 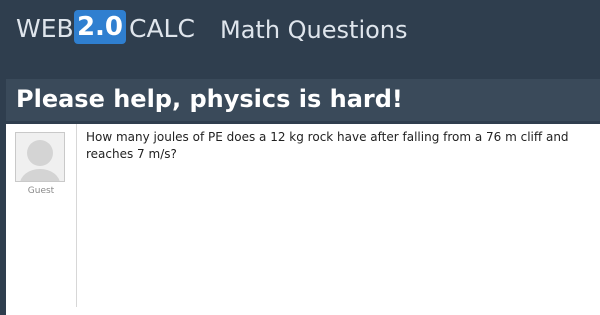 I want to click on avatar-body-shape, so click(x=40, y=175).